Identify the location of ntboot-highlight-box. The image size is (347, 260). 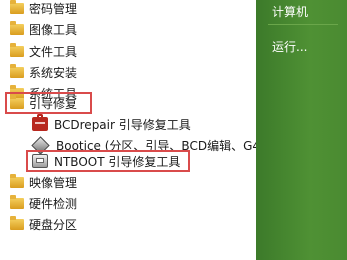
(108, 161).